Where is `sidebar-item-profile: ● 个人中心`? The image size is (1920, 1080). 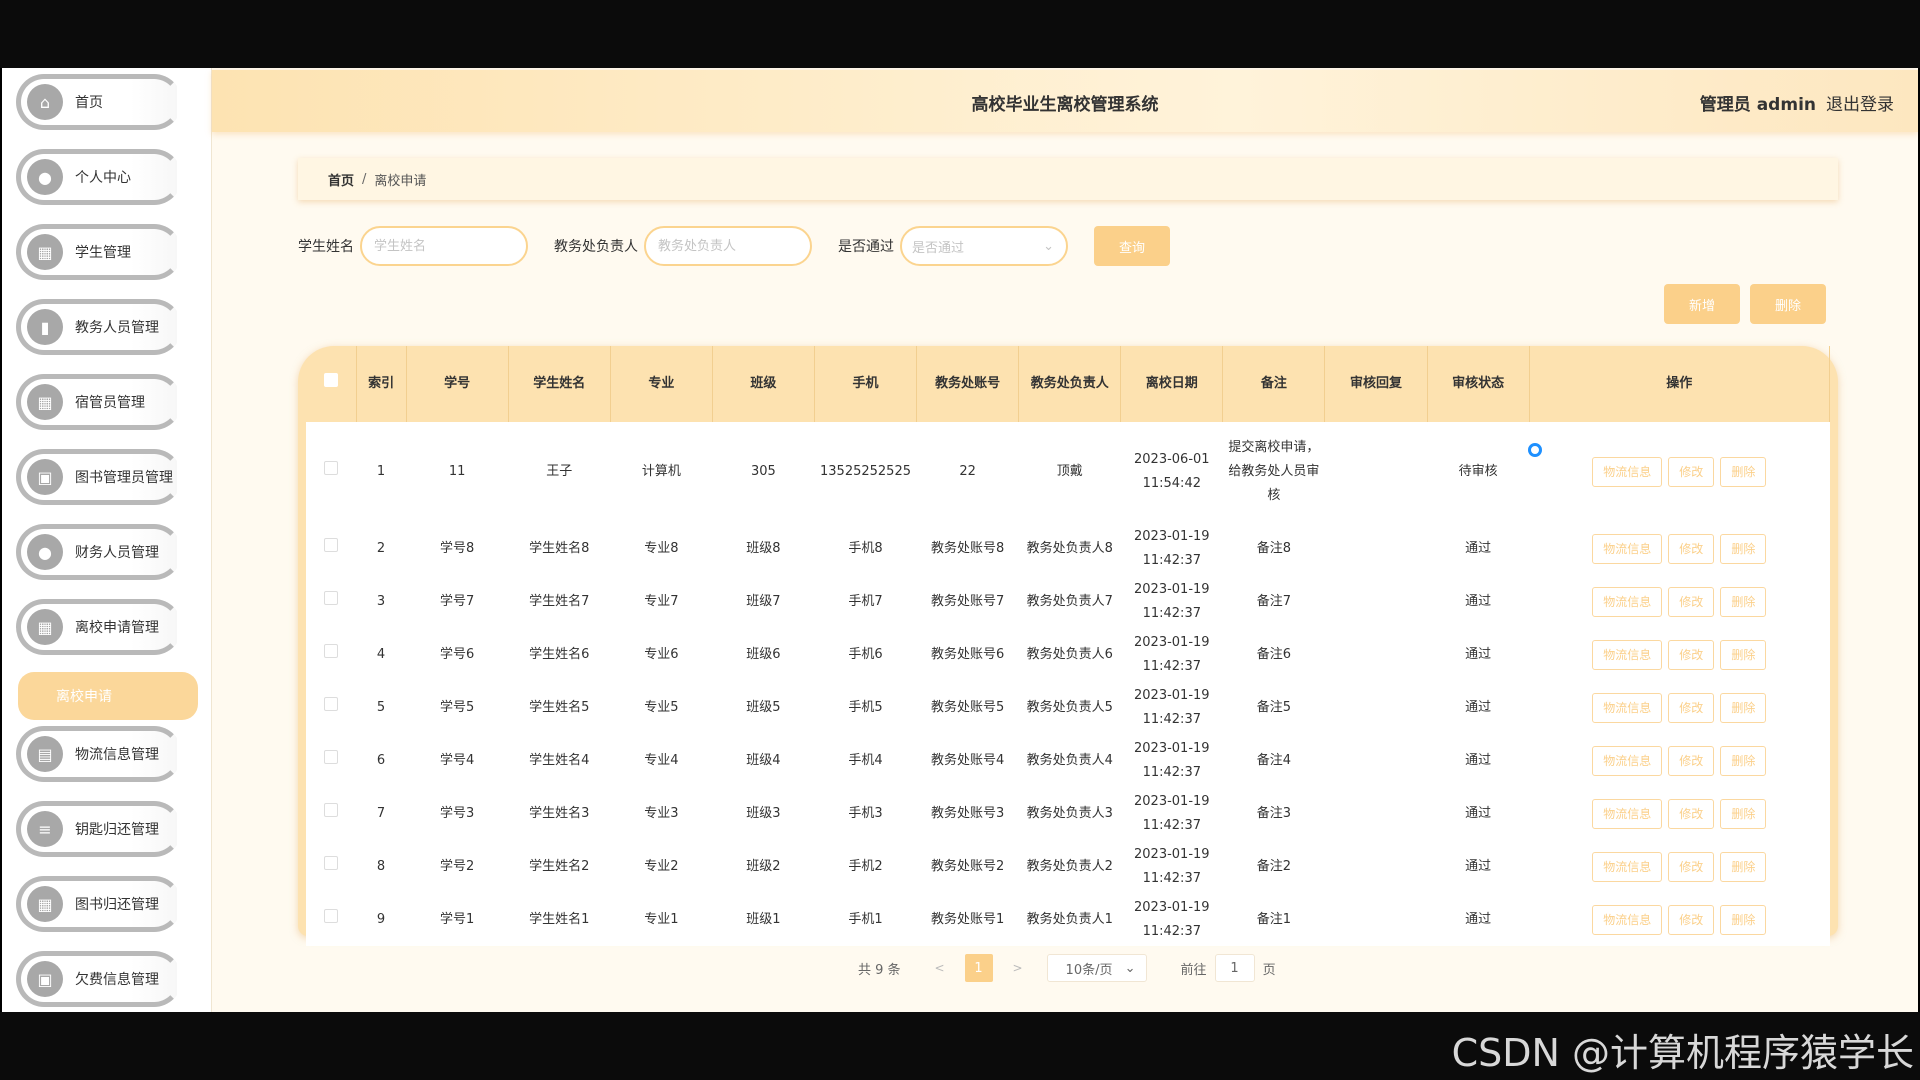 sidebar-item-profile: ● 个人中心 is located at coordinates (99, 177).